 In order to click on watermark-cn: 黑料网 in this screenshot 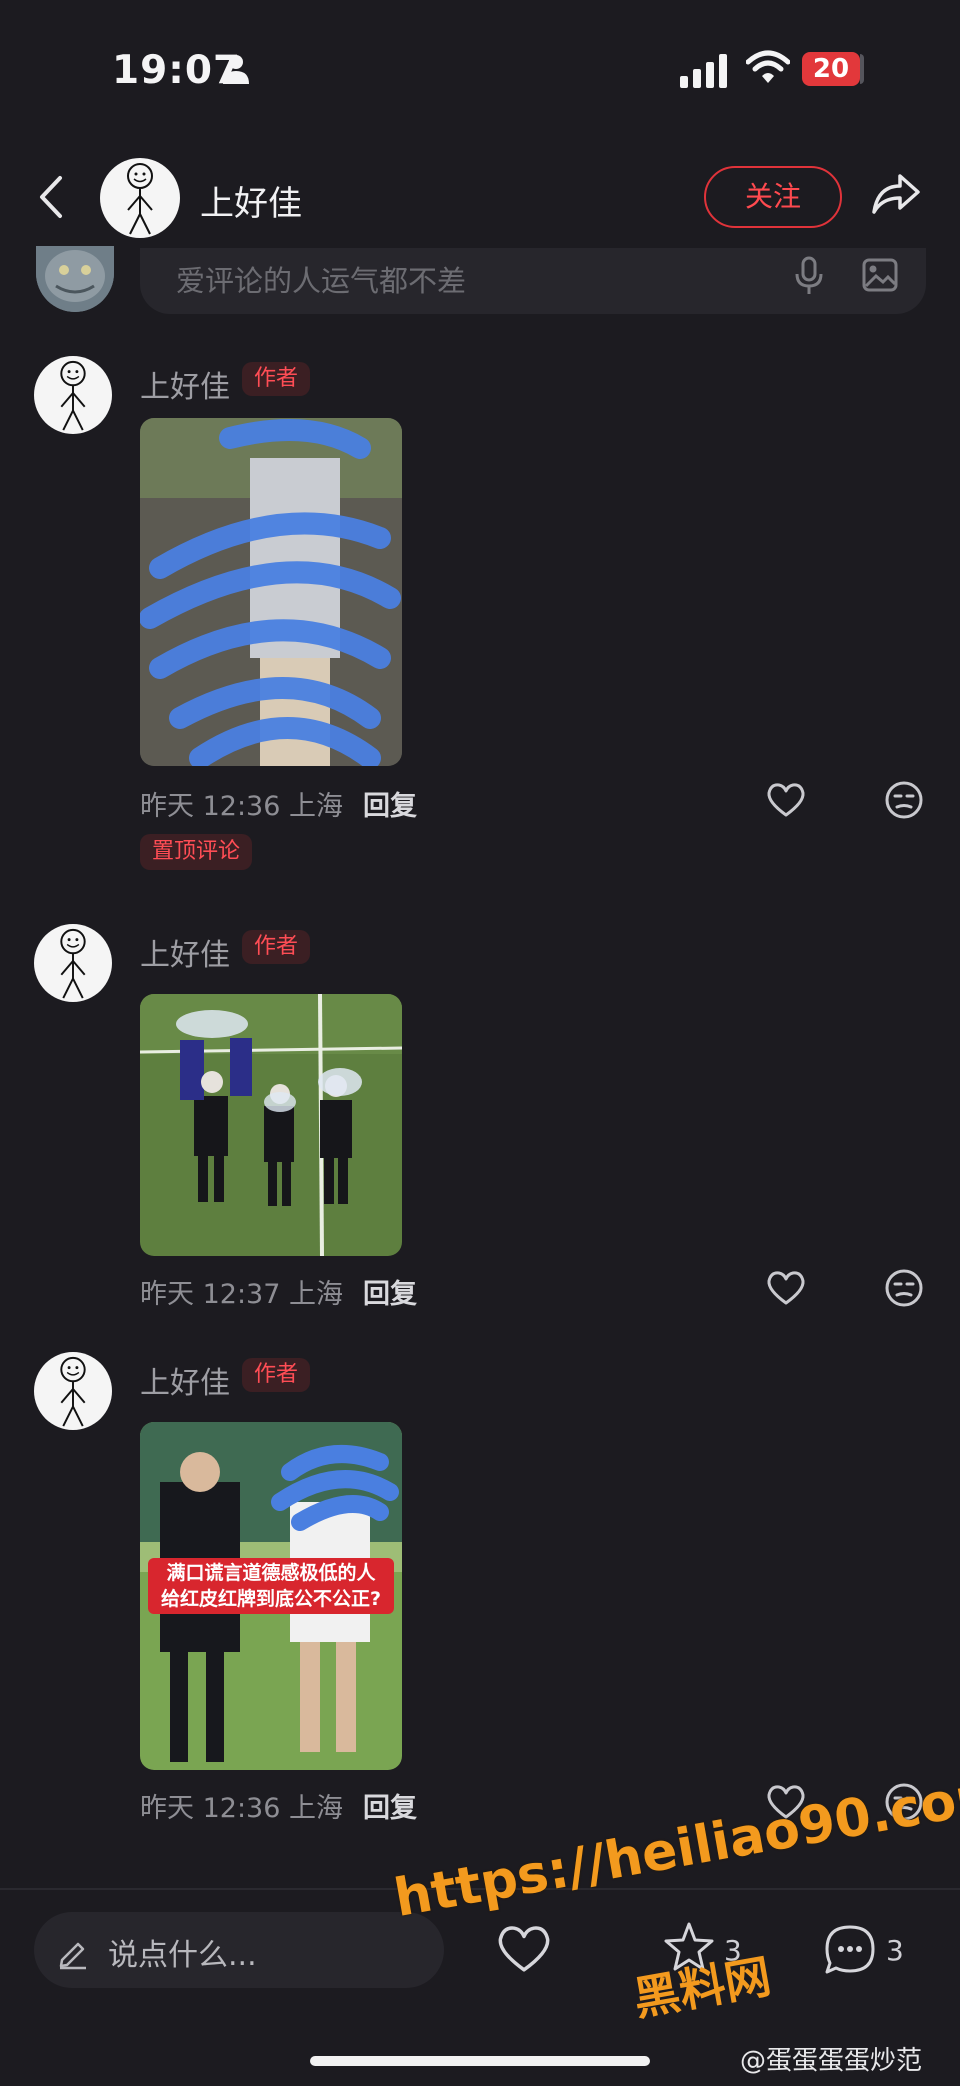, I will do `click(702, 1987)`.